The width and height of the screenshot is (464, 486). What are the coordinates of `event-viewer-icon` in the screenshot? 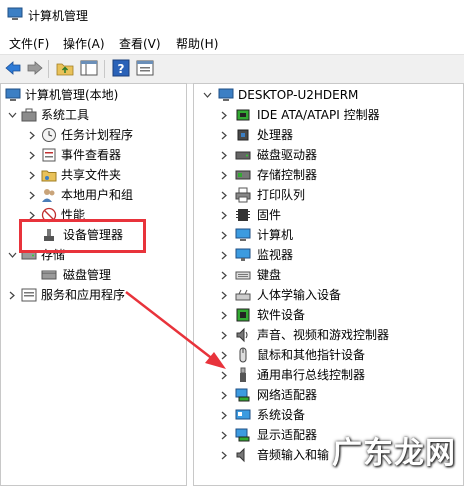 It's located at (49, 155).